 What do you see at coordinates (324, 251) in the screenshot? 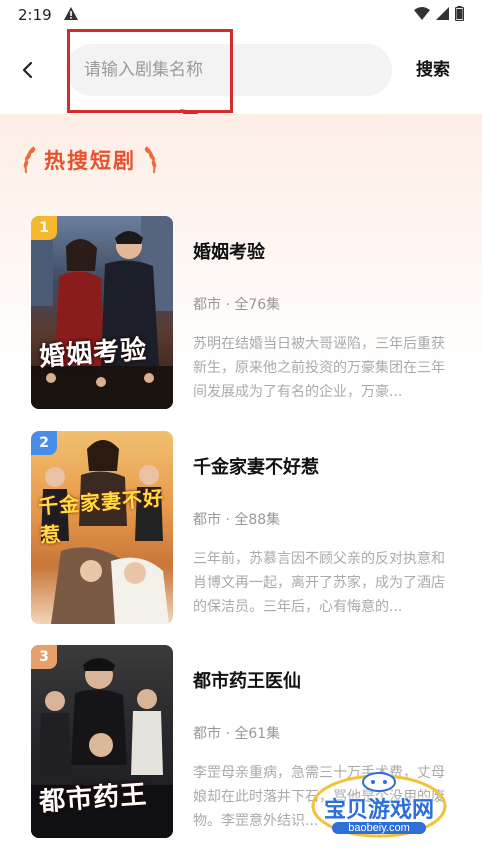
I see `drama-title: 婚姻考验` at bounding box center [324, 251].